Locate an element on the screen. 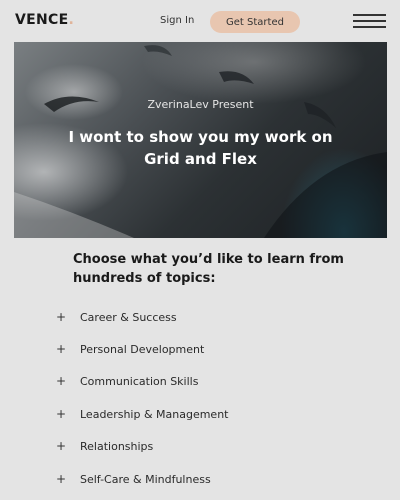  topic-label: Leadership & Management is located at coordinates (154, 414).